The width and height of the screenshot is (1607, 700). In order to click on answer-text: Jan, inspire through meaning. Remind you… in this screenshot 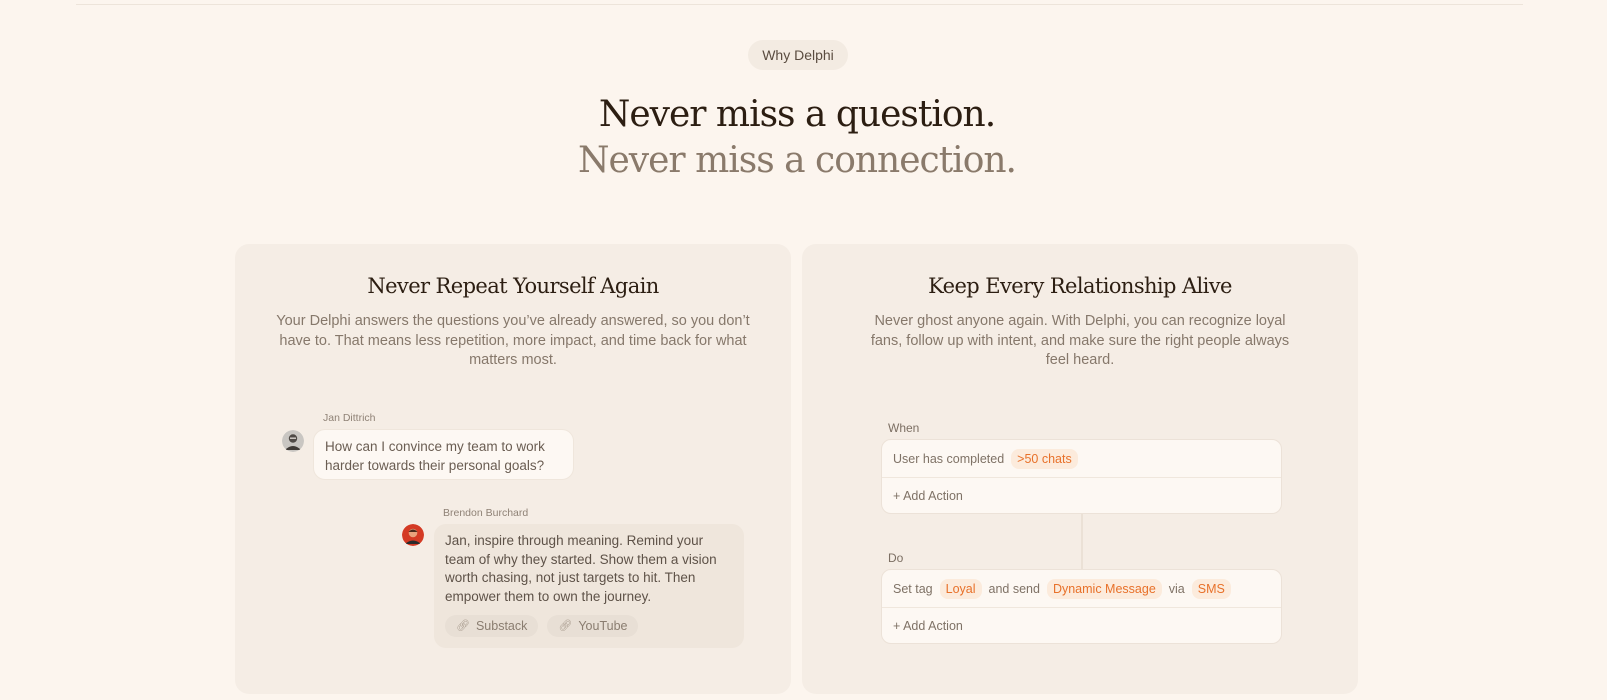, I will do `click(581, 568)`.